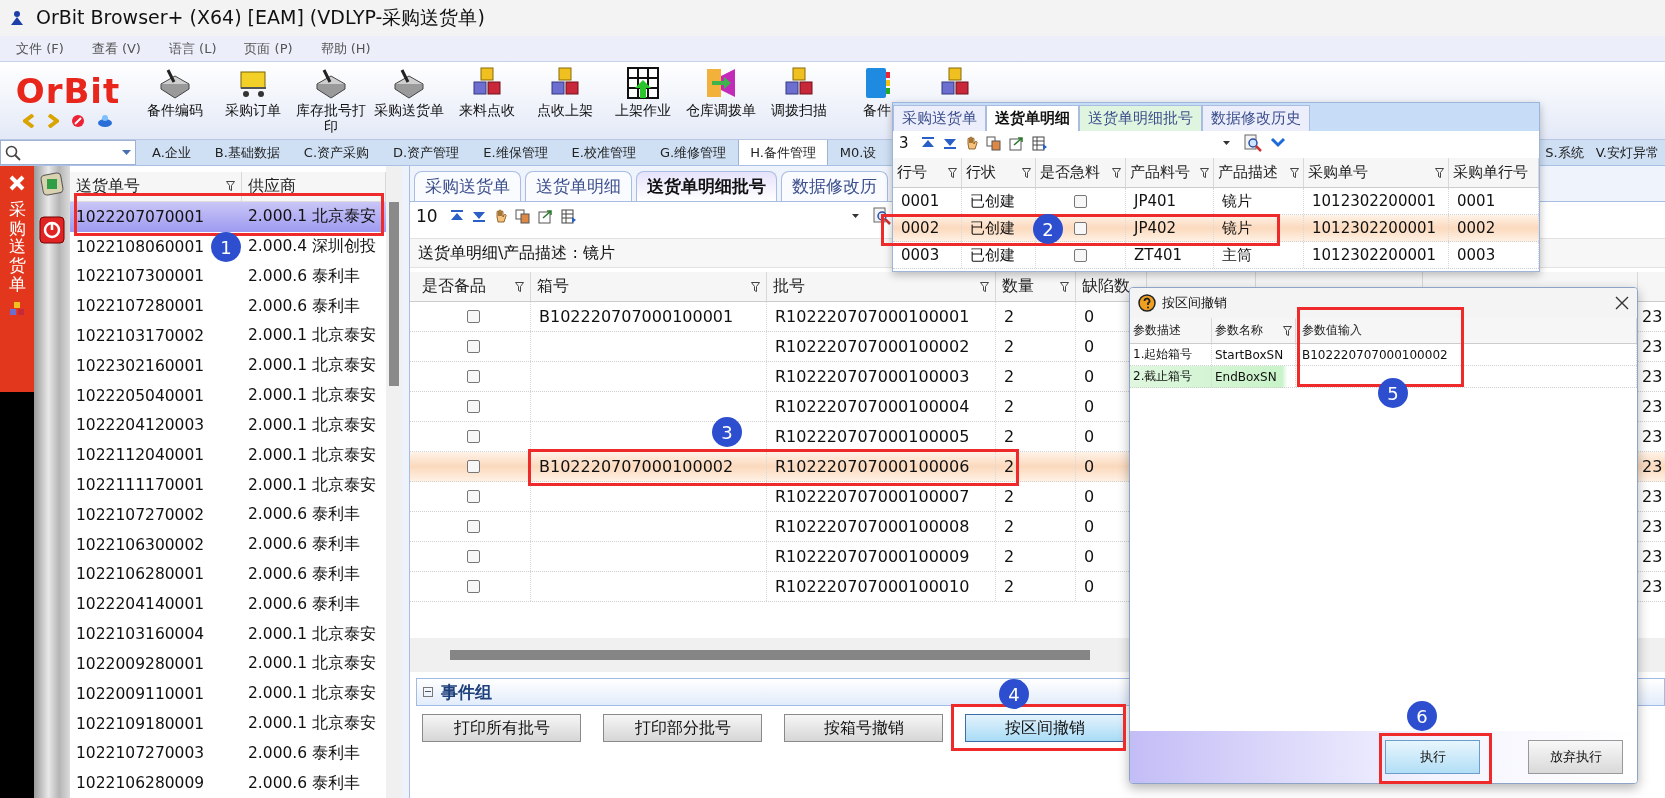 This screenshot has height=798, width=1665. Describe the element at coordinates (1627, 152) in the screenshot. I see `module-tab: V.安灯异常` at that location.